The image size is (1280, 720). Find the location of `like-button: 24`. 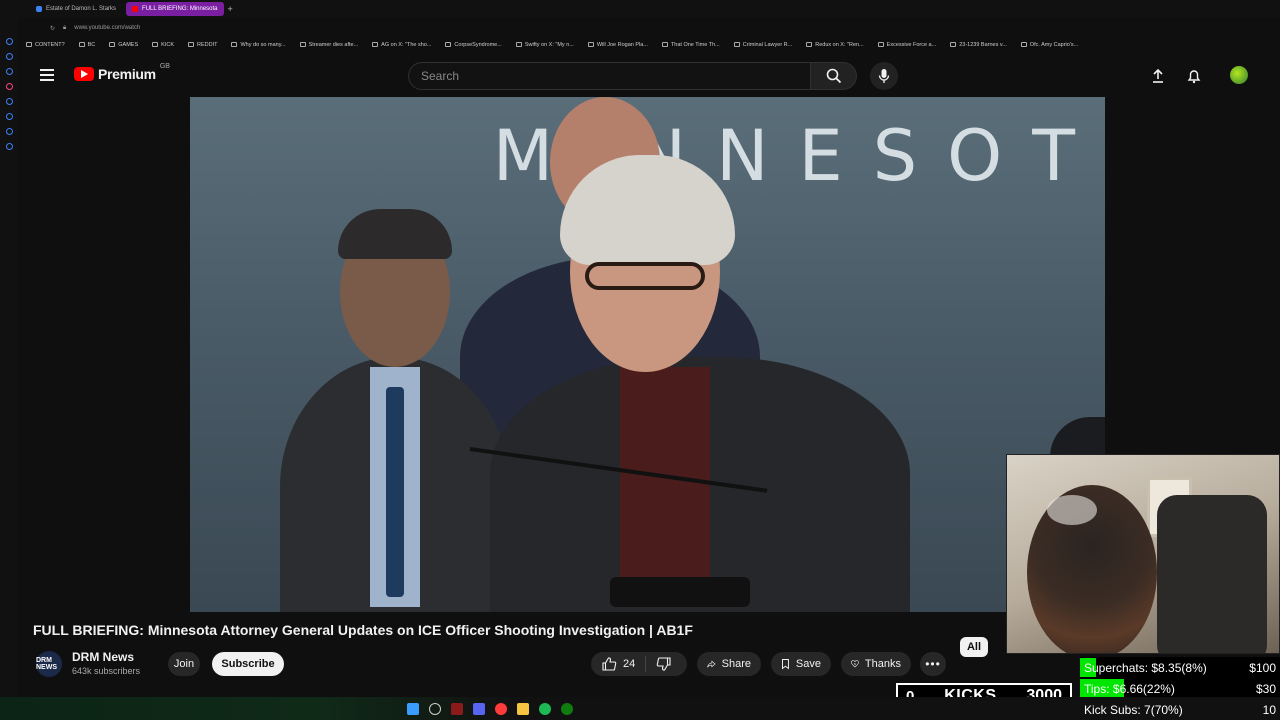

like-button: 24 is located at coordinates (619, 664).